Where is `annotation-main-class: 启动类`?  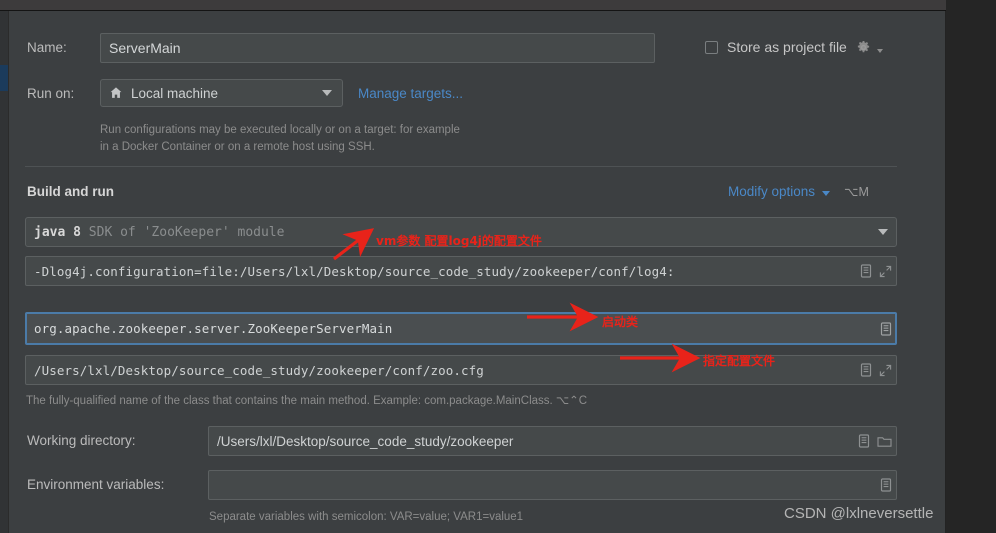 annotation-main-class: 启动类 is located at coordinates (620, 322).